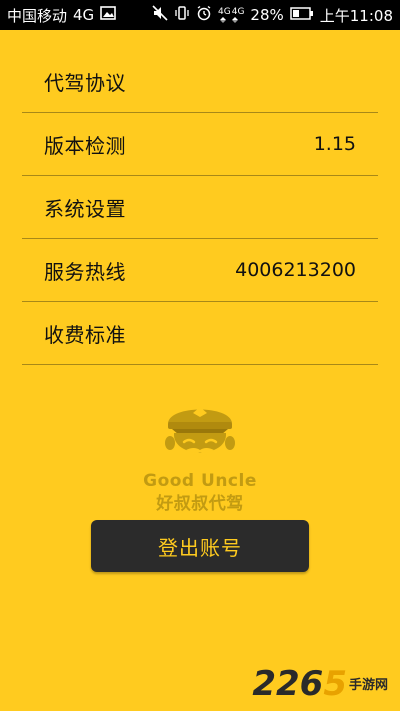 Image resolution: width=400 pixels, height=711 pixels. What do you see at coordinates (200, 144) in the screenshot?
I see `settings-item-version-check: 版本检测 1.15` at bounding box center [200, 144].